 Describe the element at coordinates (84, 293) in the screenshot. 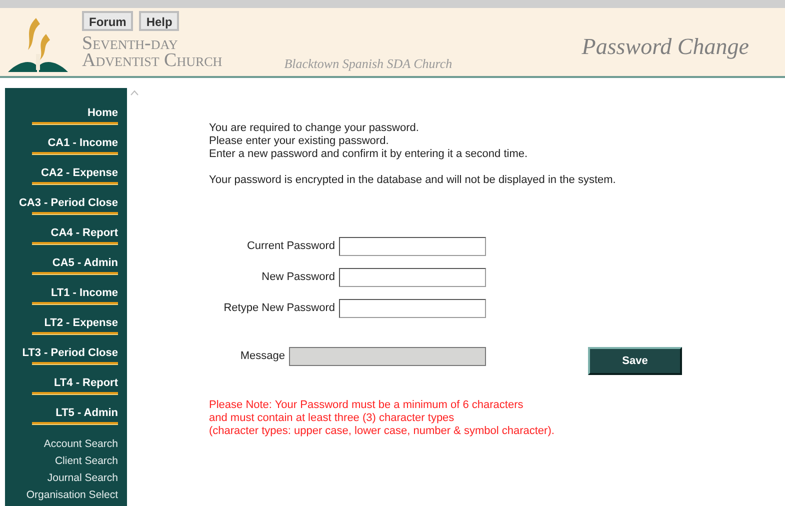

I see `sidebar-link: LT1 - Income` at that location.